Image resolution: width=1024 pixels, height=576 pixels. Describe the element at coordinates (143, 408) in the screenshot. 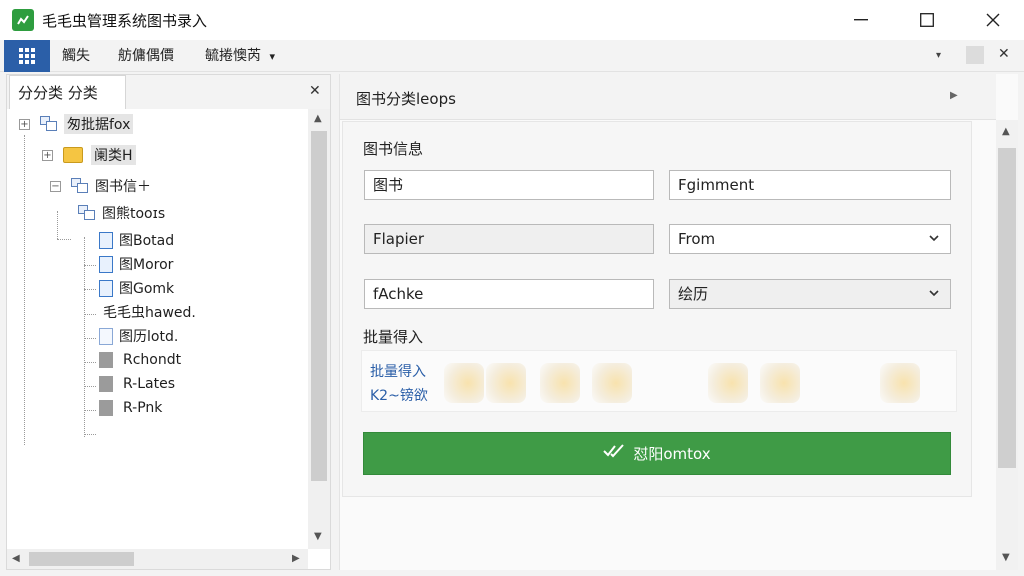

I see `tree-node-label: R-Pnk` at that location.